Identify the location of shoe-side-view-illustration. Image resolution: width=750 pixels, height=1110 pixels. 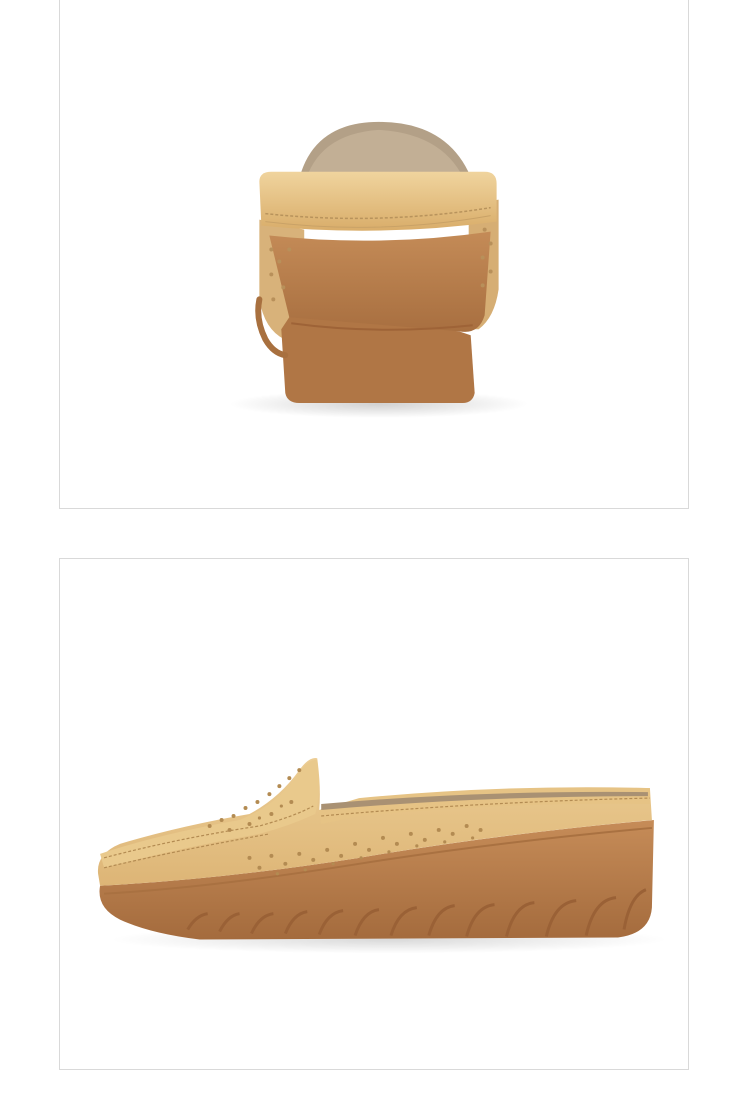
(382, 855).